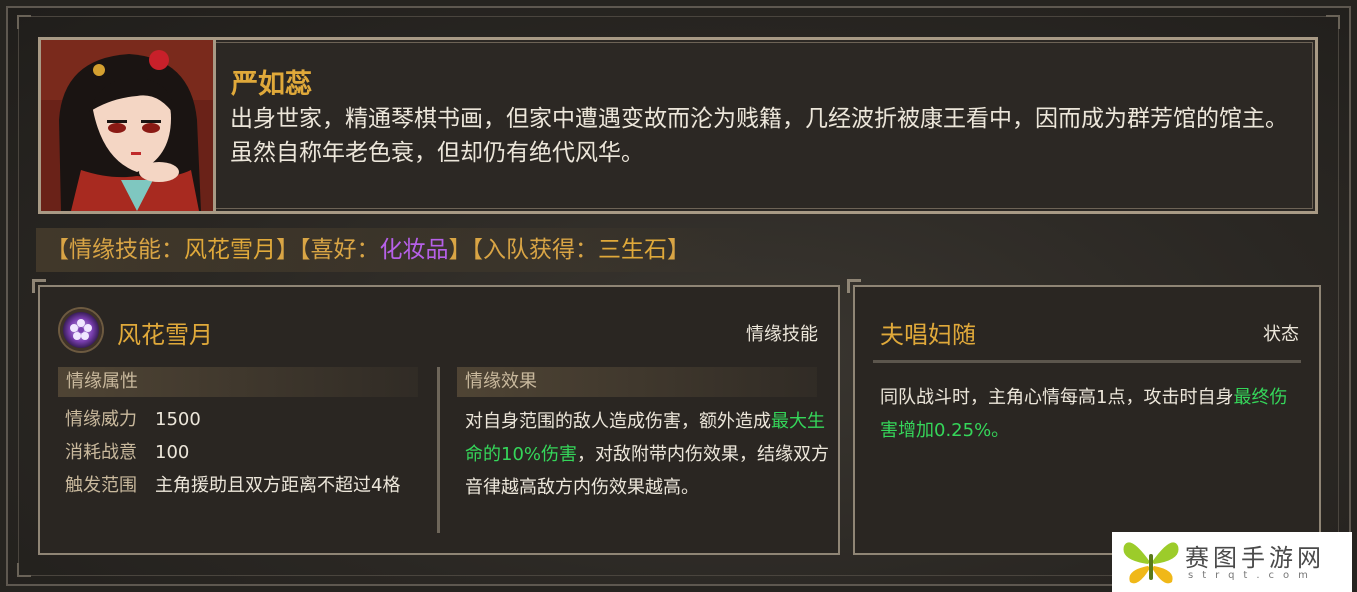 This screenshot has height=592, width=1357. I want to click on flower-emblem-icon, so click(81, 330).